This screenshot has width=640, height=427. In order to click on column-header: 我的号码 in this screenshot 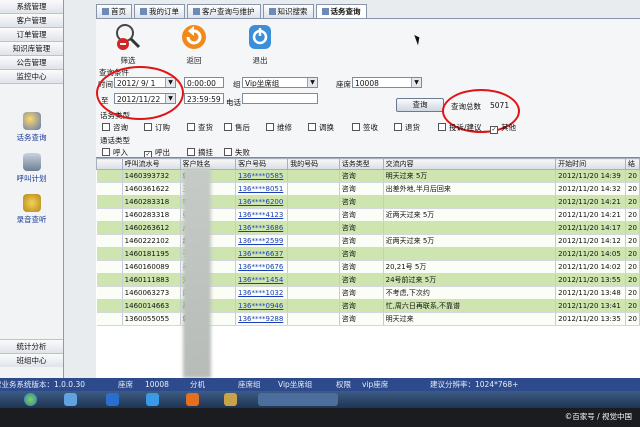, I will do `click(313, 164)`.